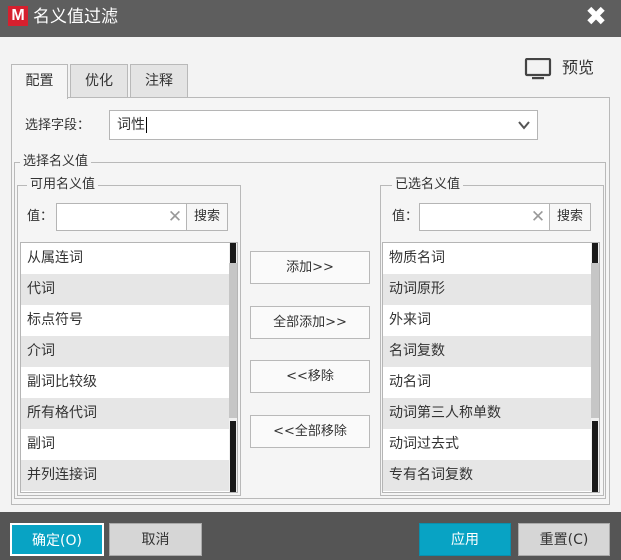 The image size is (621, 560). What do you see at coordinates (487, 413) in the screenshot?
I see `list-item: 动词第三人称单数` at bounding box center [487, 413].